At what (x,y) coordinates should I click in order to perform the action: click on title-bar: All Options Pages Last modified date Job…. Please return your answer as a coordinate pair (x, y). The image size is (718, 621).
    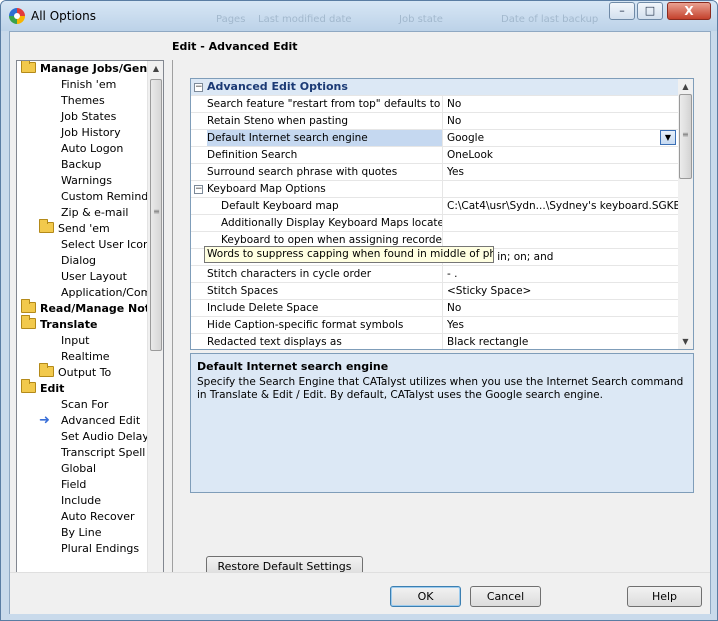
    Looking at the image, I should click on (359, 16).